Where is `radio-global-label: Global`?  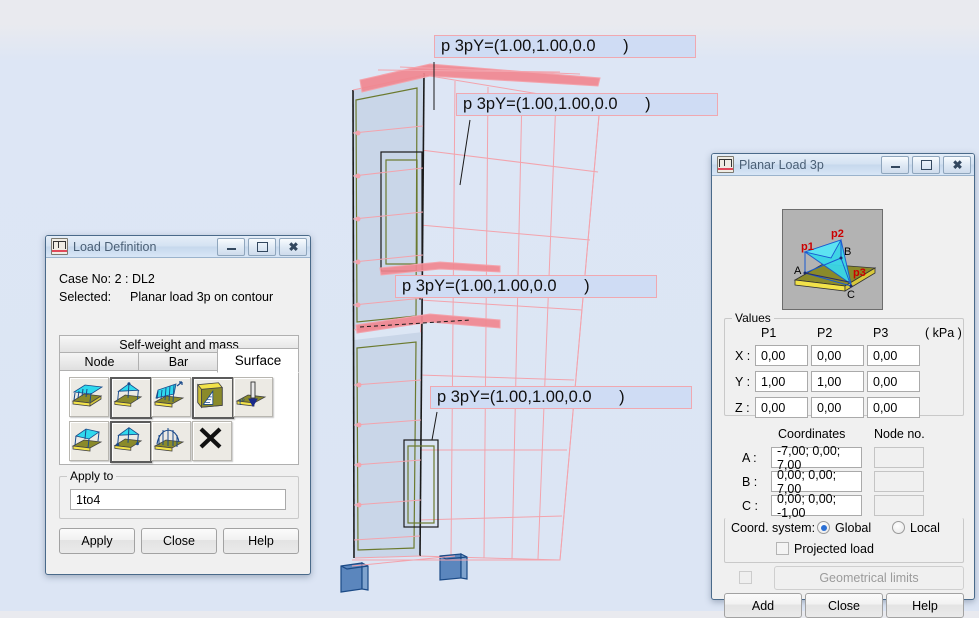
radio-global-label: Global is located at coordinates (853, 528).